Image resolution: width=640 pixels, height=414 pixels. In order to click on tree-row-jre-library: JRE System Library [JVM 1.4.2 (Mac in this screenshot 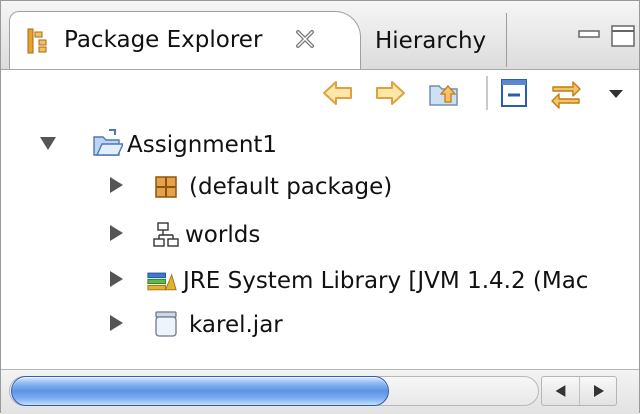, I will do `click(320, 283)`.